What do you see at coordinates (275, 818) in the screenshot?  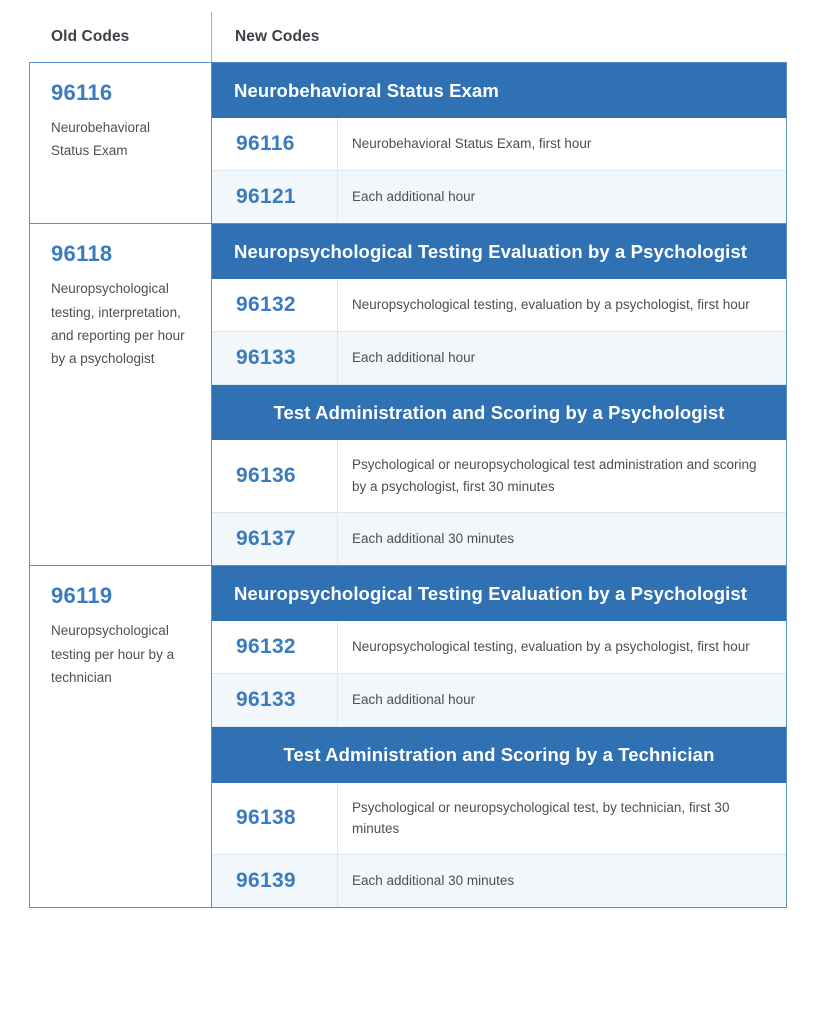 I see `new-code-number: 96138` at bounding box center [275, 818].